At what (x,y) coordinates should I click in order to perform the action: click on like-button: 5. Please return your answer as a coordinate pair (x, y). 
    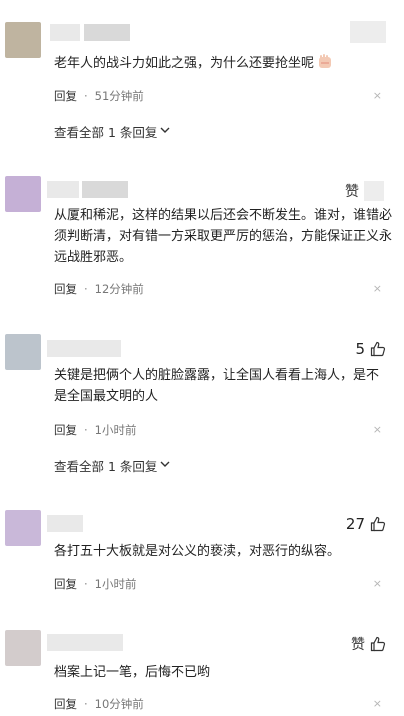
    Looking at the image, I should click on (370, 349).